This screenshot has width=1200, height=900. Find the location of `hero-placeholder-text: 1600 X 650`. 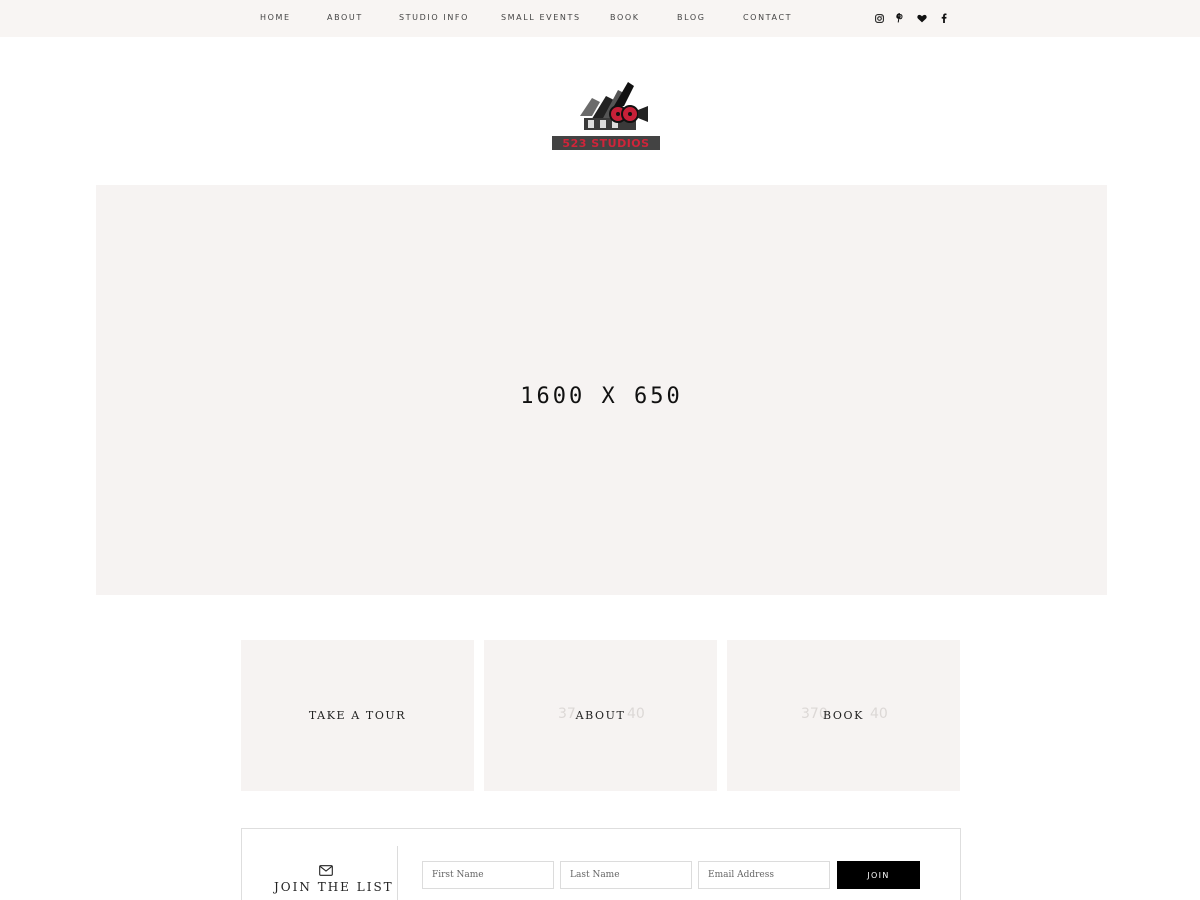

hero-placeholder-text: 1600 X 650 is located at coordinates (601, 396).